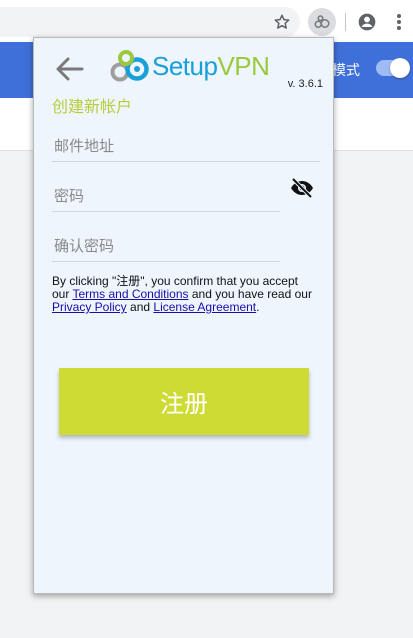 The height and width of the screenshot is (638, 413). I want to click on version-label: v. 3.6.1, so click(305, 84).